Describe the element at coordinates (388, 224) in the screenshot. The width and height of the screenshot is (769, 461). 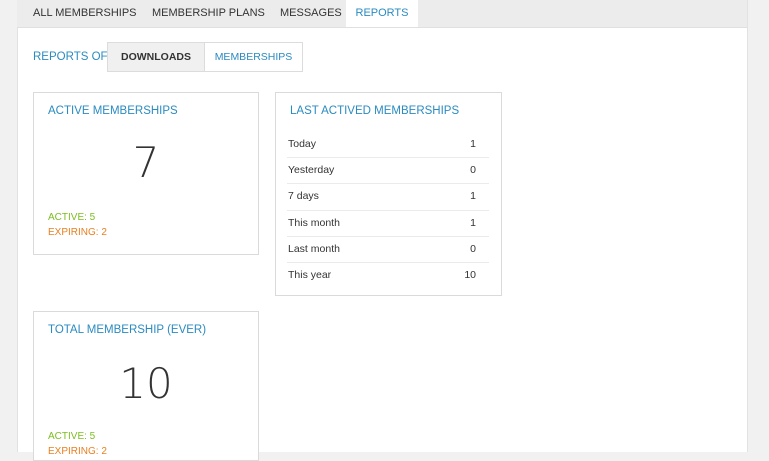
I see `table-row: This month 1` at that location.